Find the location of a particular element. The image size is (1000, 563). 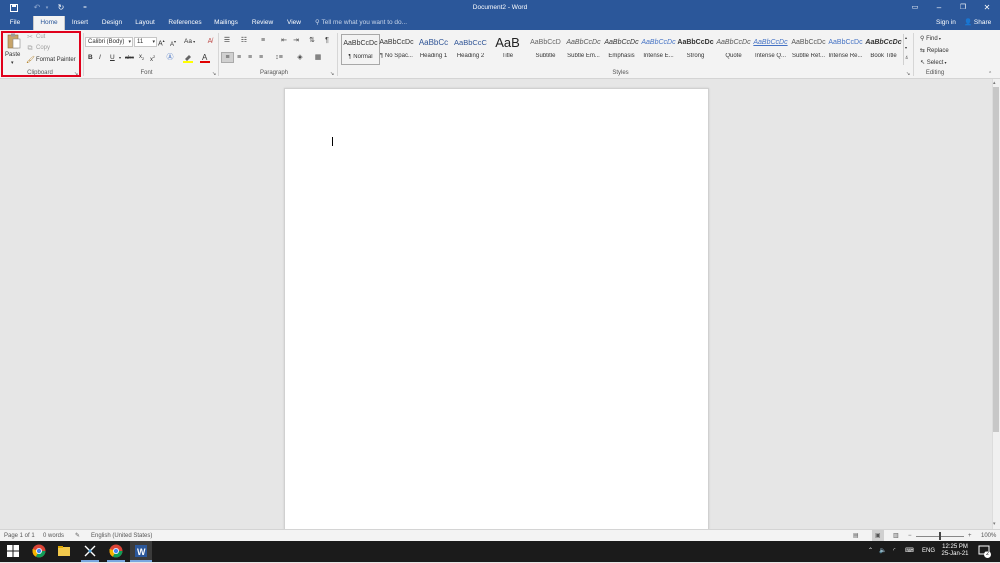

ribbon-display-options-icon: ▭ is located at coordinates (915, 8).